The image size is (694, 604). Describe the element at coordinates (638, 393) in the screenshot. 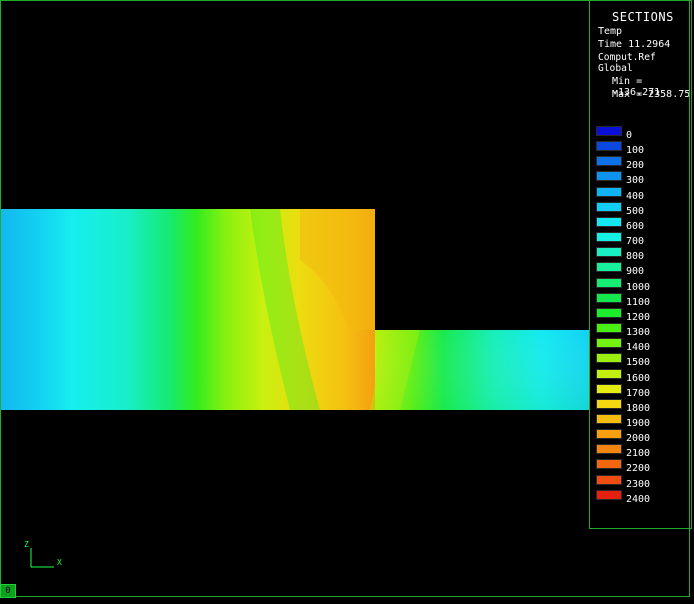

I see `legend-label: 1700` at that location.